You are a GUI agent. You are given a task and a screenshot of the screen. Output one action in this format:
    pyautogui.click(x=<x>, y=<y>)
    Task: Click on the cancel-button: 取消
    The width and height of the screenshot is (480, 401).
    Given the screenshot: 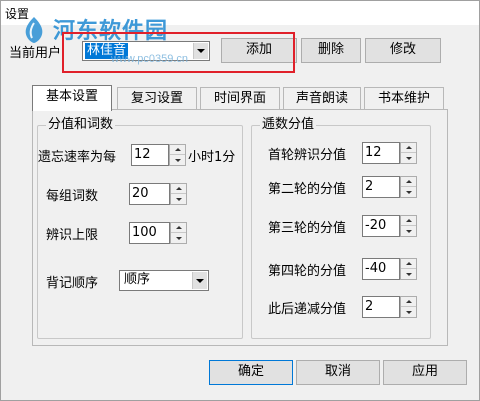 What is the action you would take?
    pyautogui.click(x=338, y=372)
    